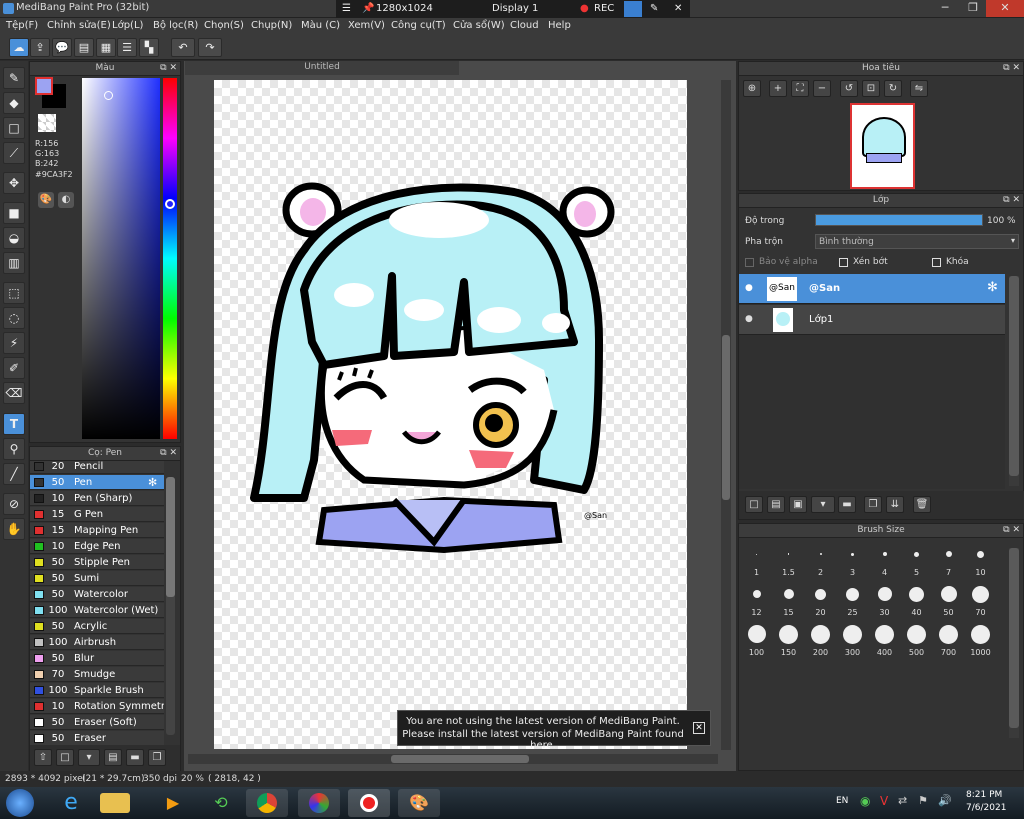 The width and height of the screenshot is (1024, 819). Describe the element at coordinates (113, 757) in the screenshot. I see `brush-settings-icon: ▤` at that location.